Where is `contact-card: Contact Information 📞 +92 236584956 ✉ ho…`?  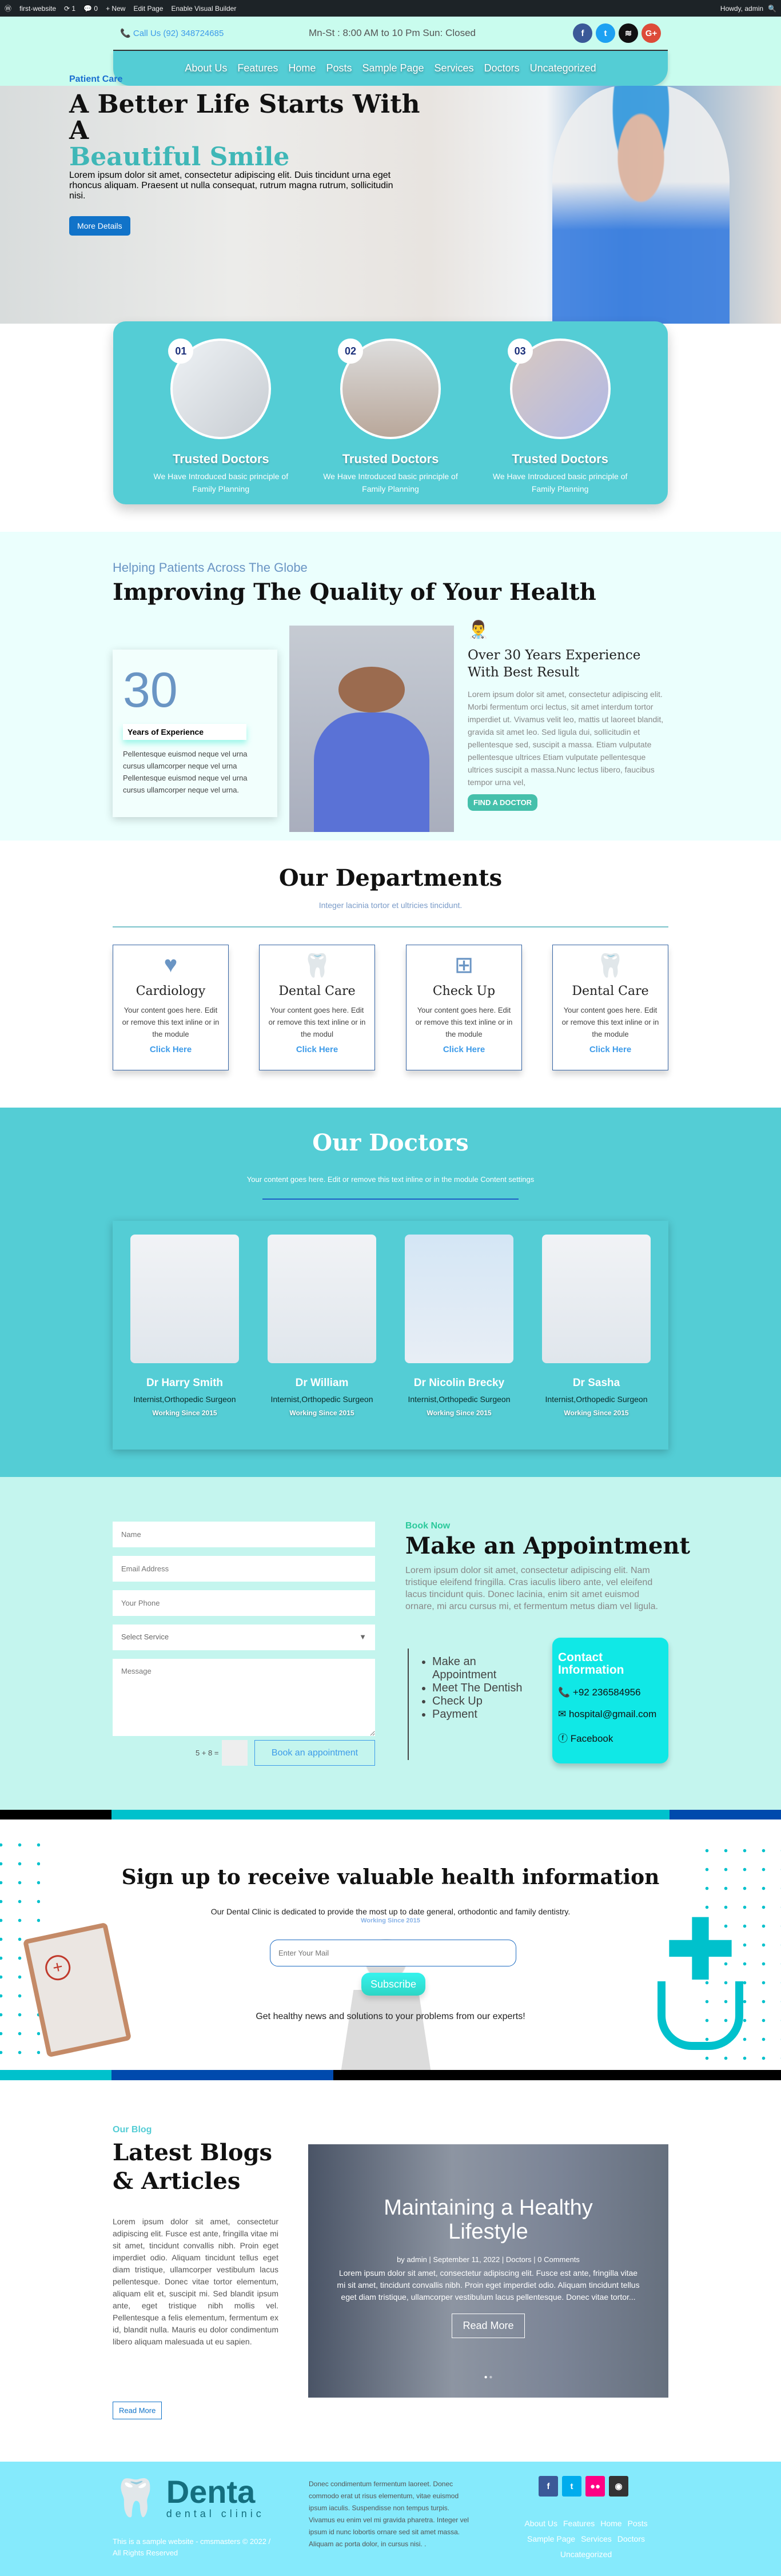 contact-card: Contact Information 📞 +92 236584956 ✉ ho… is located at coordinates (610, 1700).